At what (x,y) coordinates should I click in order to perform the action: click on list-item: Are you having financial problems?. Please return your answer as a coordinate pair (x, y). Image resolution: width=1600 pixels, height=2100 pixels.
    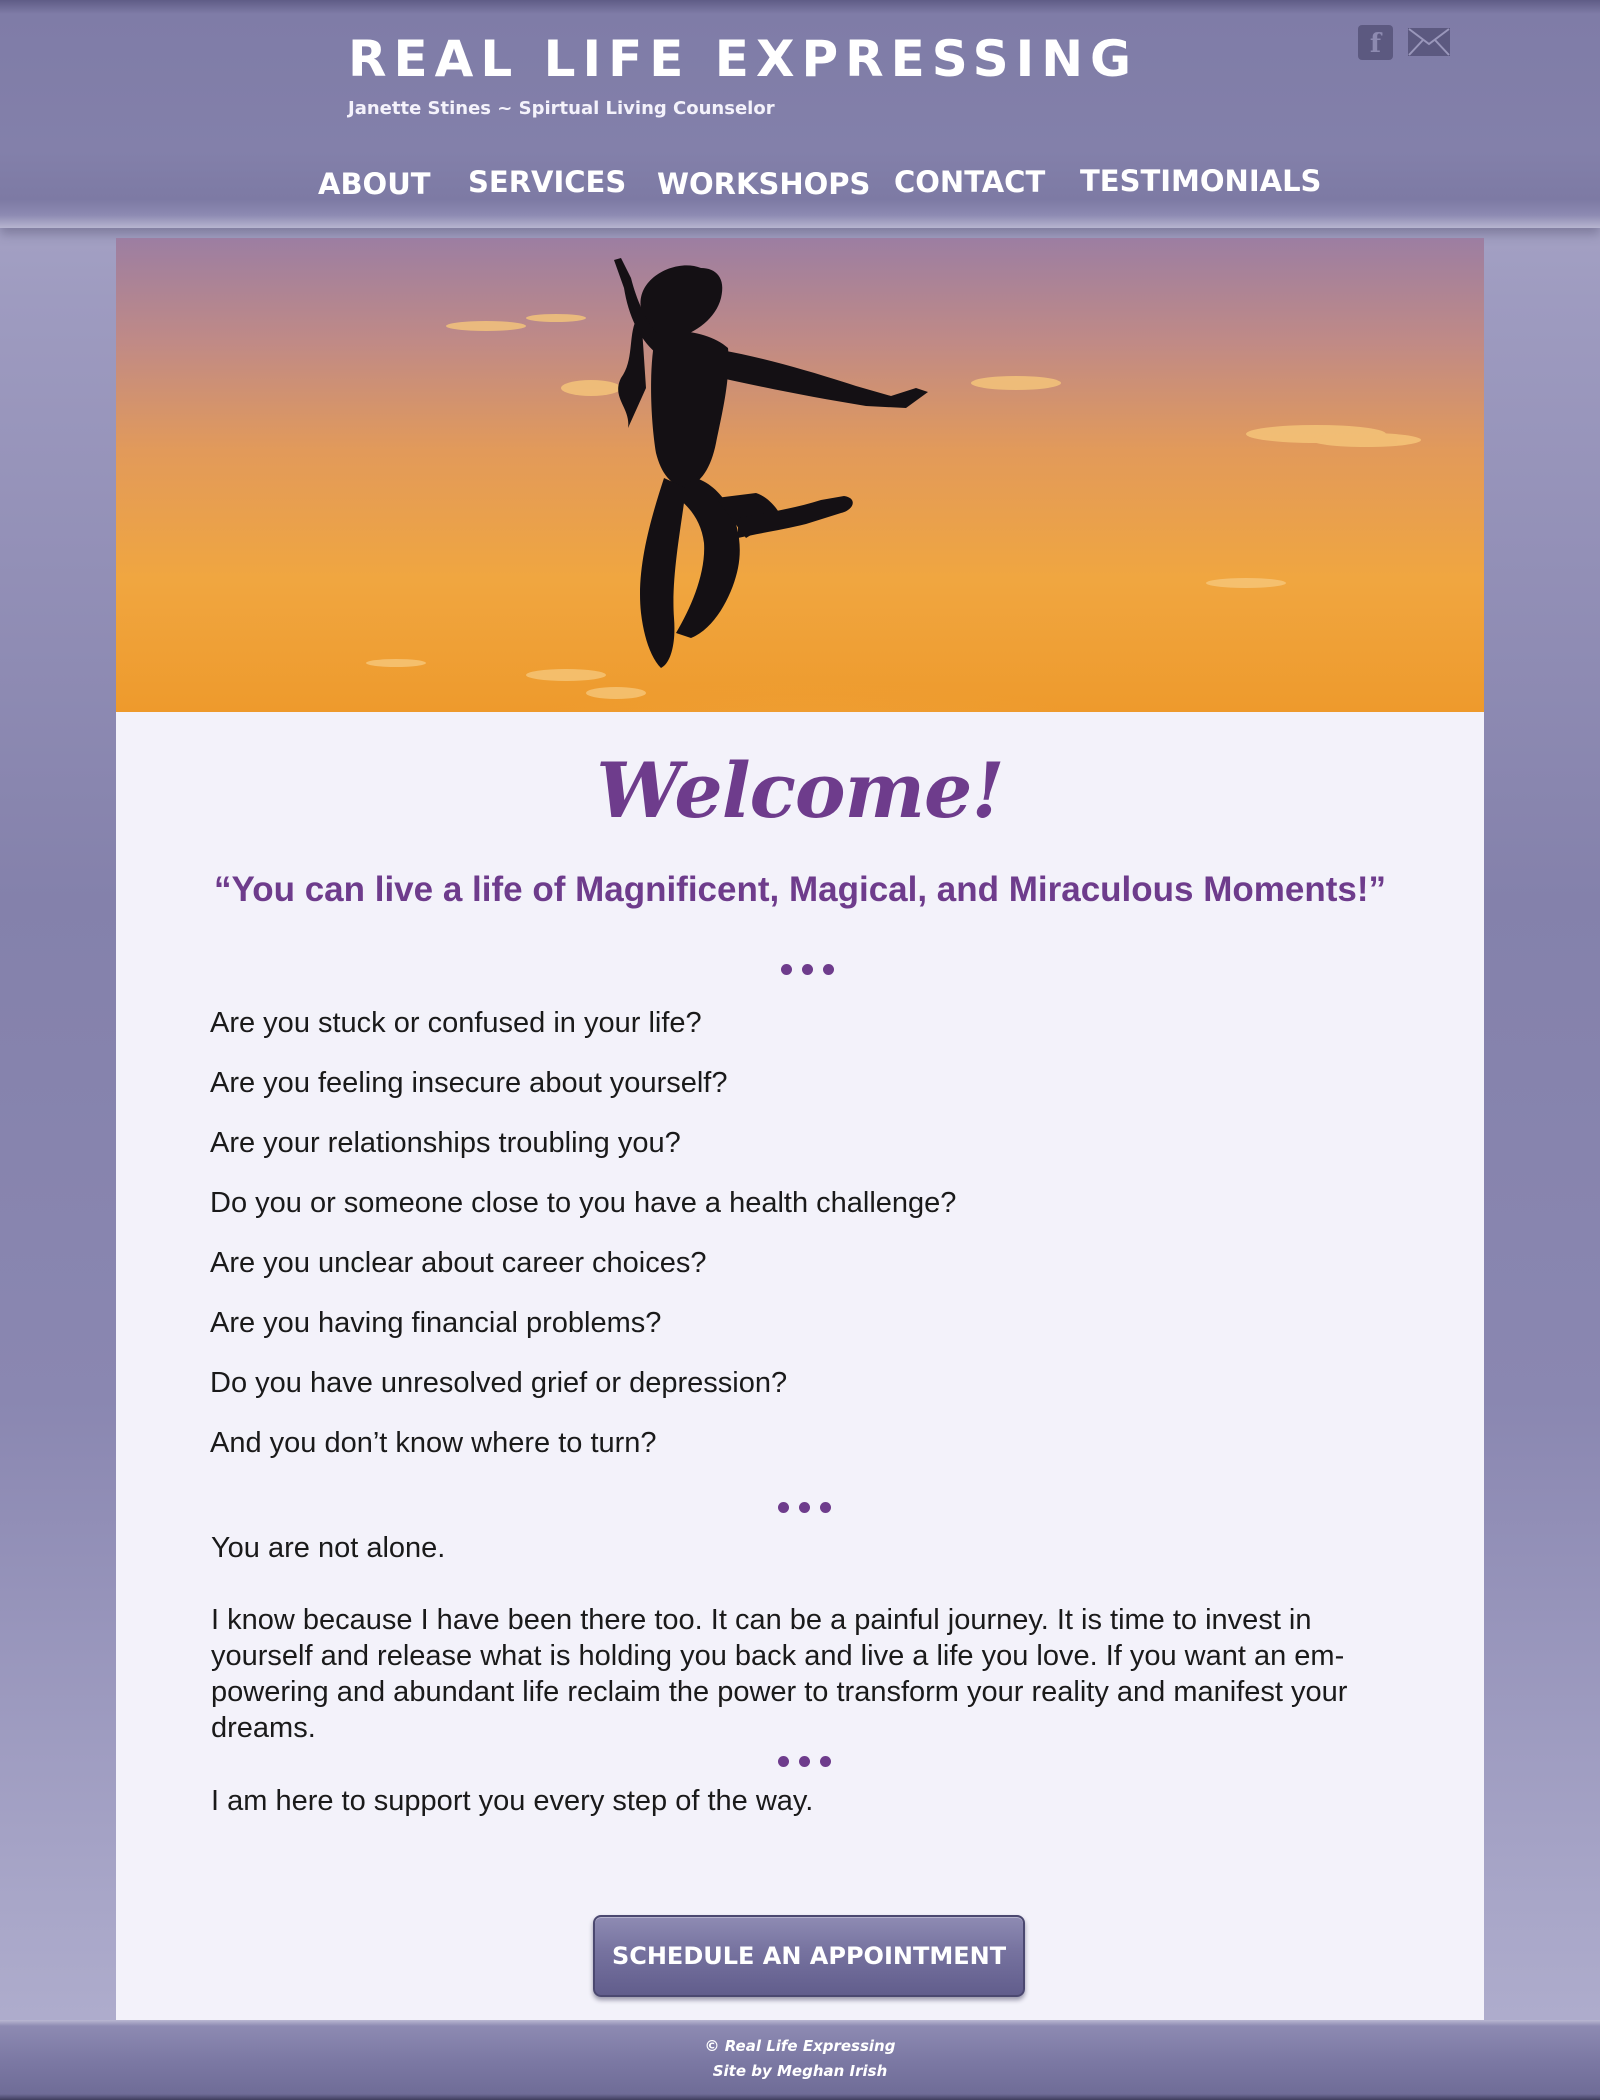
    Looking at the image, I should click on (436, 1323).